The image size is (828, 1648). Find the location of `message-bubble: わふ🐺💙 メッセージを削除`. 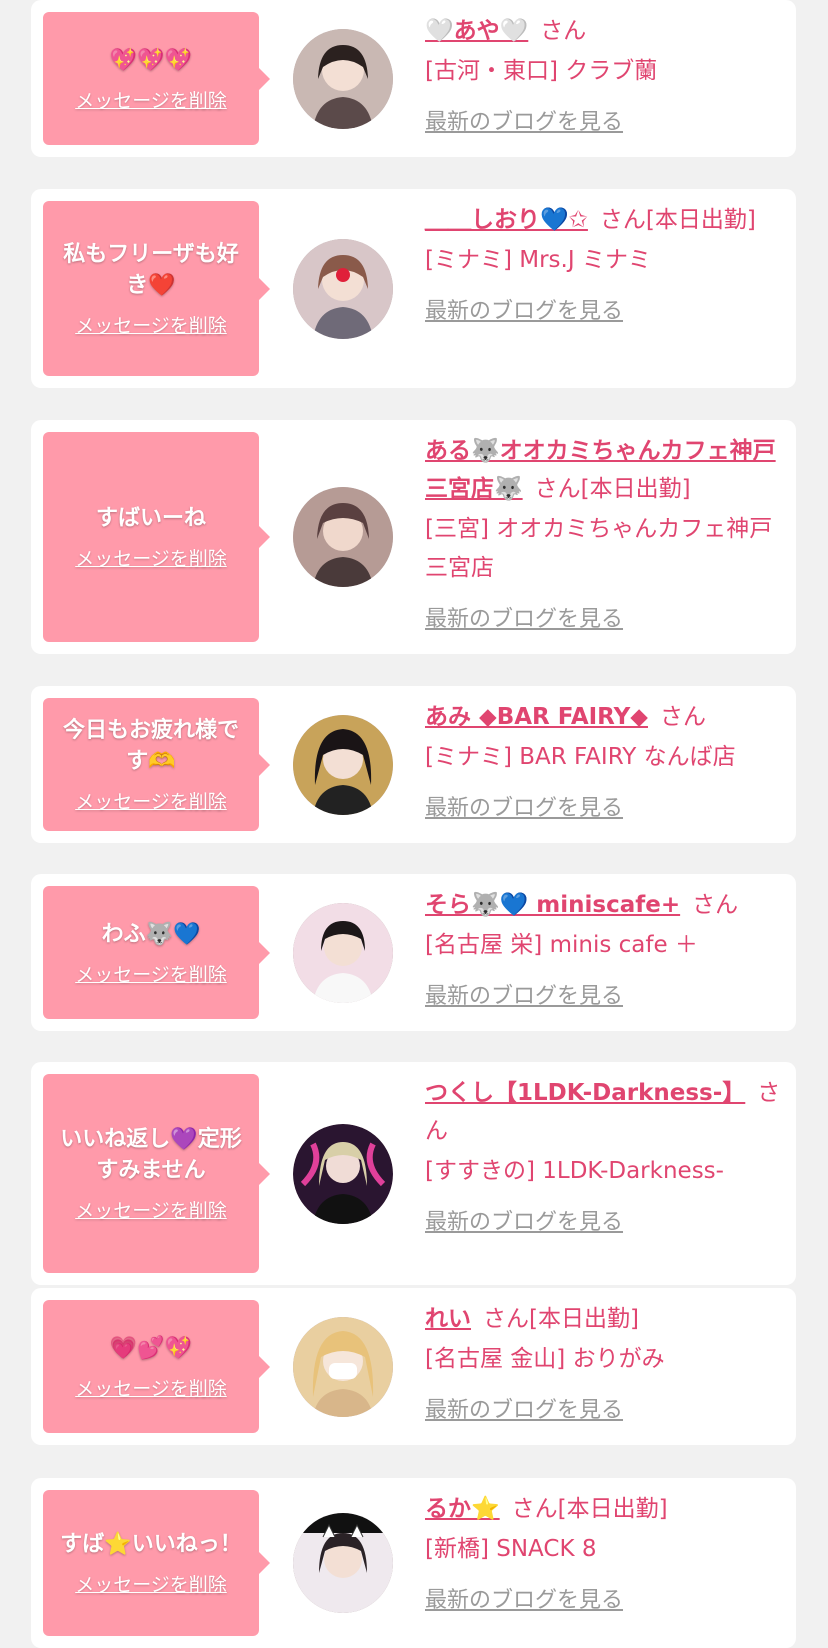

message-bubble: わふ🐺💙 メッセージを削除 is located at coordinates (156, 952).